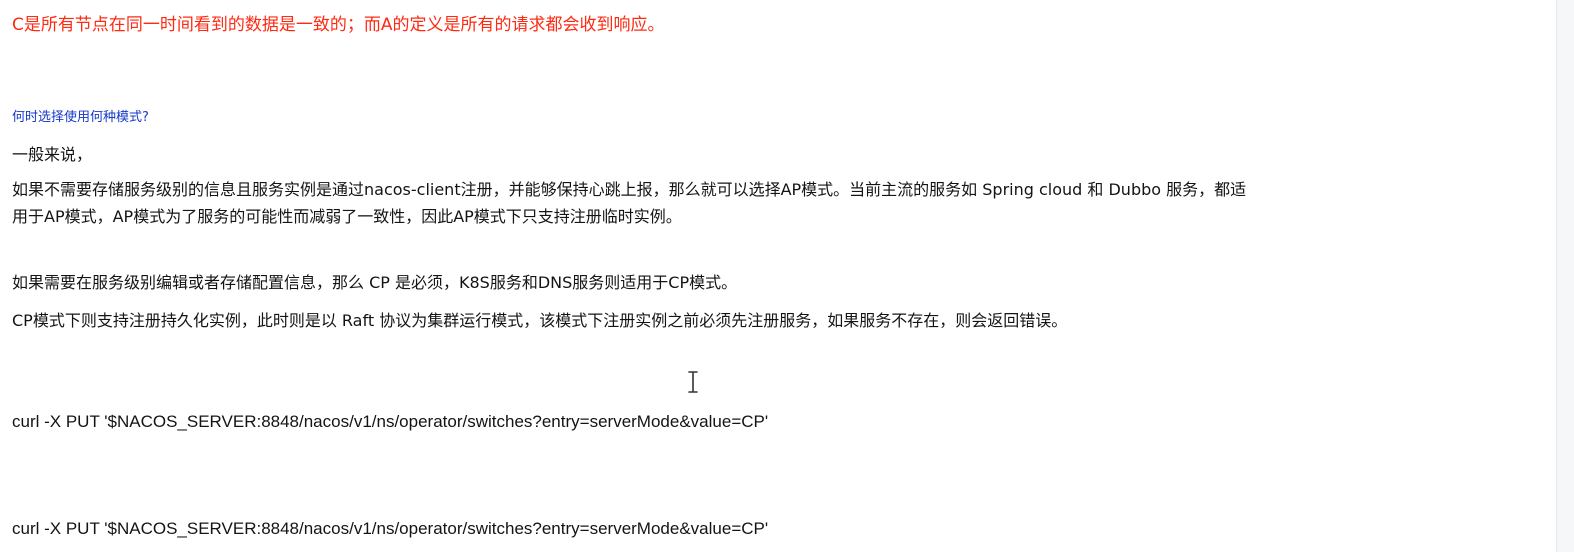 This screenshot has width=1574, height=552. Describe the element at coordinates (80, 117) in the screenshot. I see `mode-selection-heading: 何时选择使用何种模式?` at that location.